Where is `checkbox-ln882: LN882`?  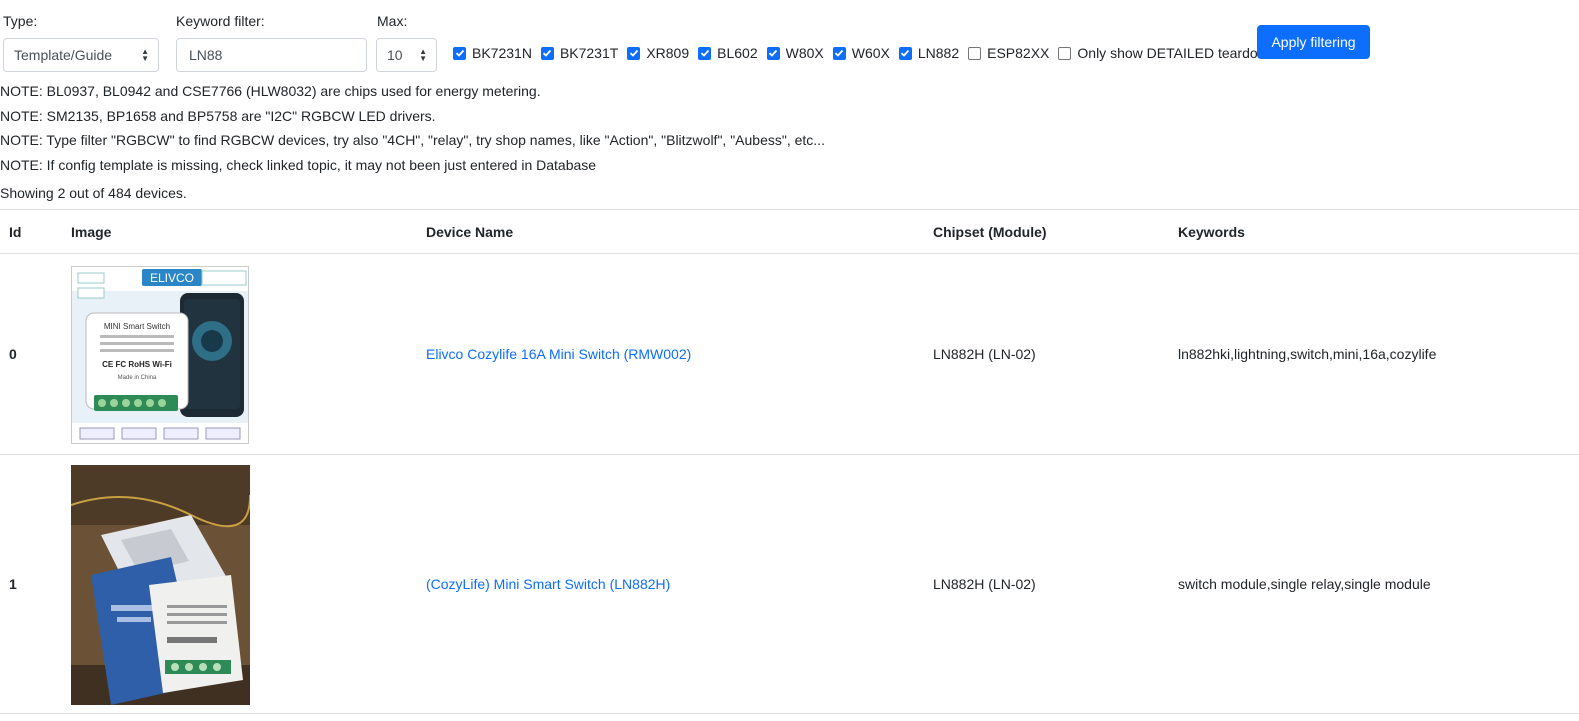
checkbox-ln882: LN882 is located at coordinates (928, 53).